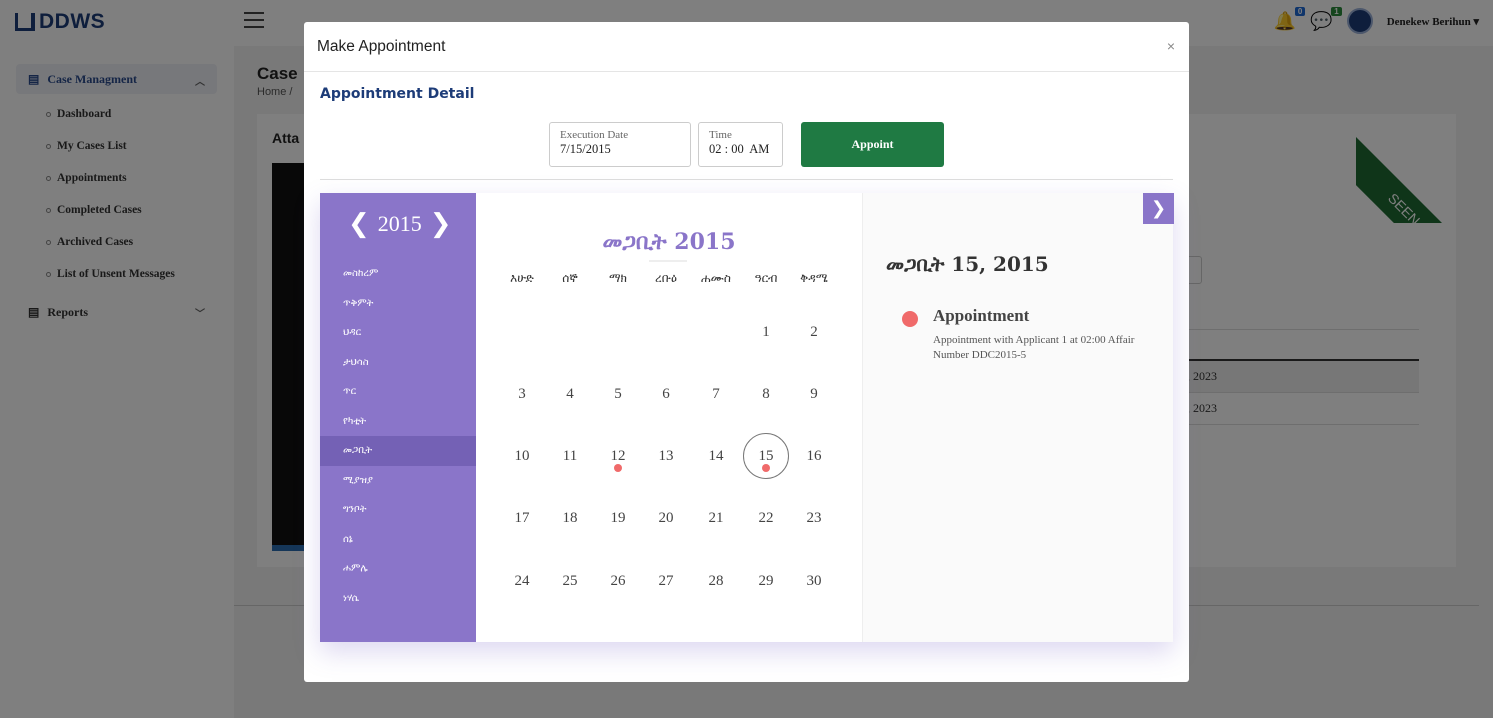 Image resolution: width=1493 pixels, height=718 pixels. I want to click on calendar-day: 4, so click(570, 394).